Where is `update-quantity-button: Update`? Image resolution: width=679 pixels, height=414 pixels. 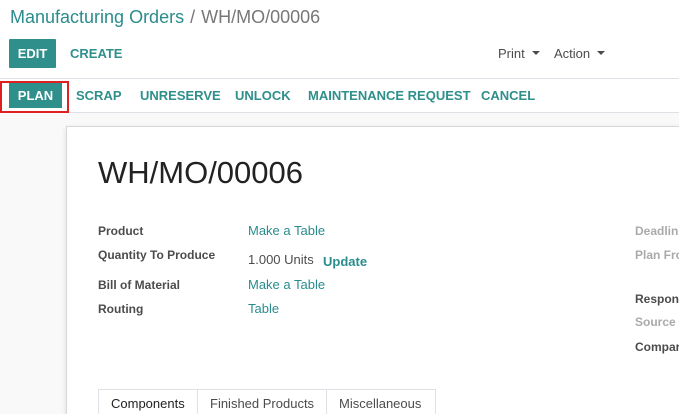
update-quantity-button: Update is located at coordinates (345, 261).